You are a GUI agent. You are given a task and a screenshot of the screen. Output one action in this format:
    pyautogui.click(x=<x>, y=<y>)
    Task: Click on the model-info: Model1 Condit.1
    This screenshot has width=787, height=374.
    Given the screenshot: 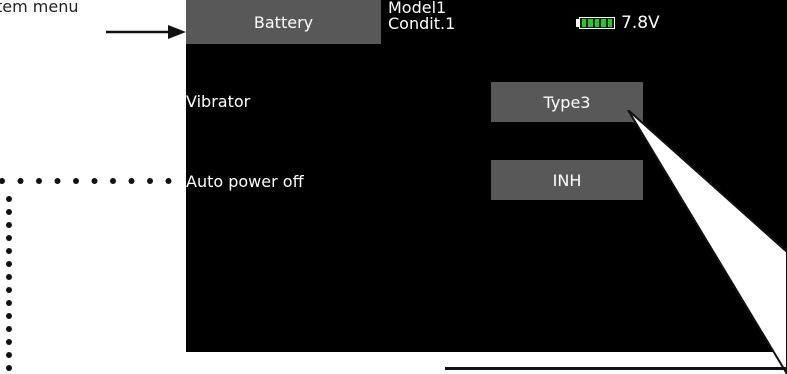 What is the action you would take?
    pyautogui.click(x=421, y=16)
    